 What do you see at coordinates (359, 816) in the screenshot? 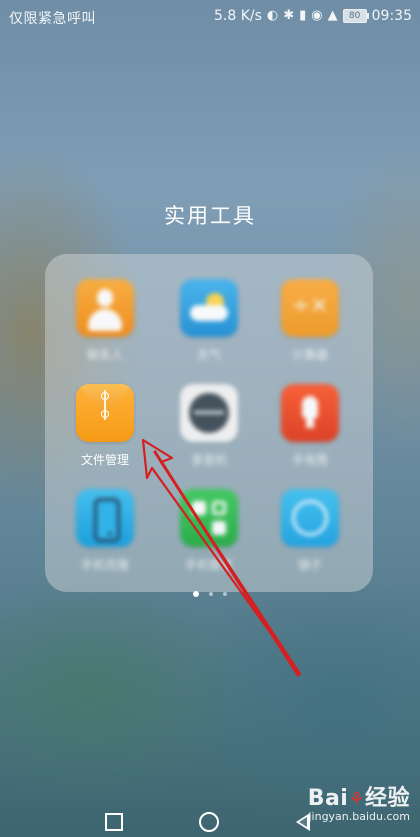
I see `watermark-url: jingyan.baidu.com` at bounding box center [359, 816].